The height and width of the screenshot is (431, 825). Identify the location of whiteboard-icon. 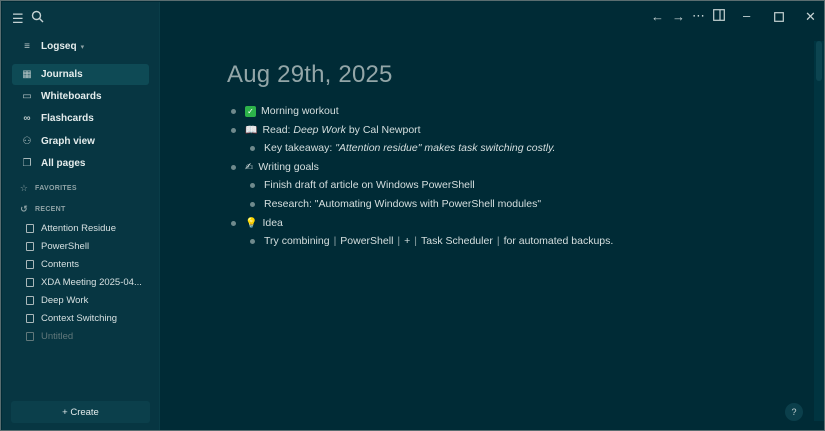
(30, 336).